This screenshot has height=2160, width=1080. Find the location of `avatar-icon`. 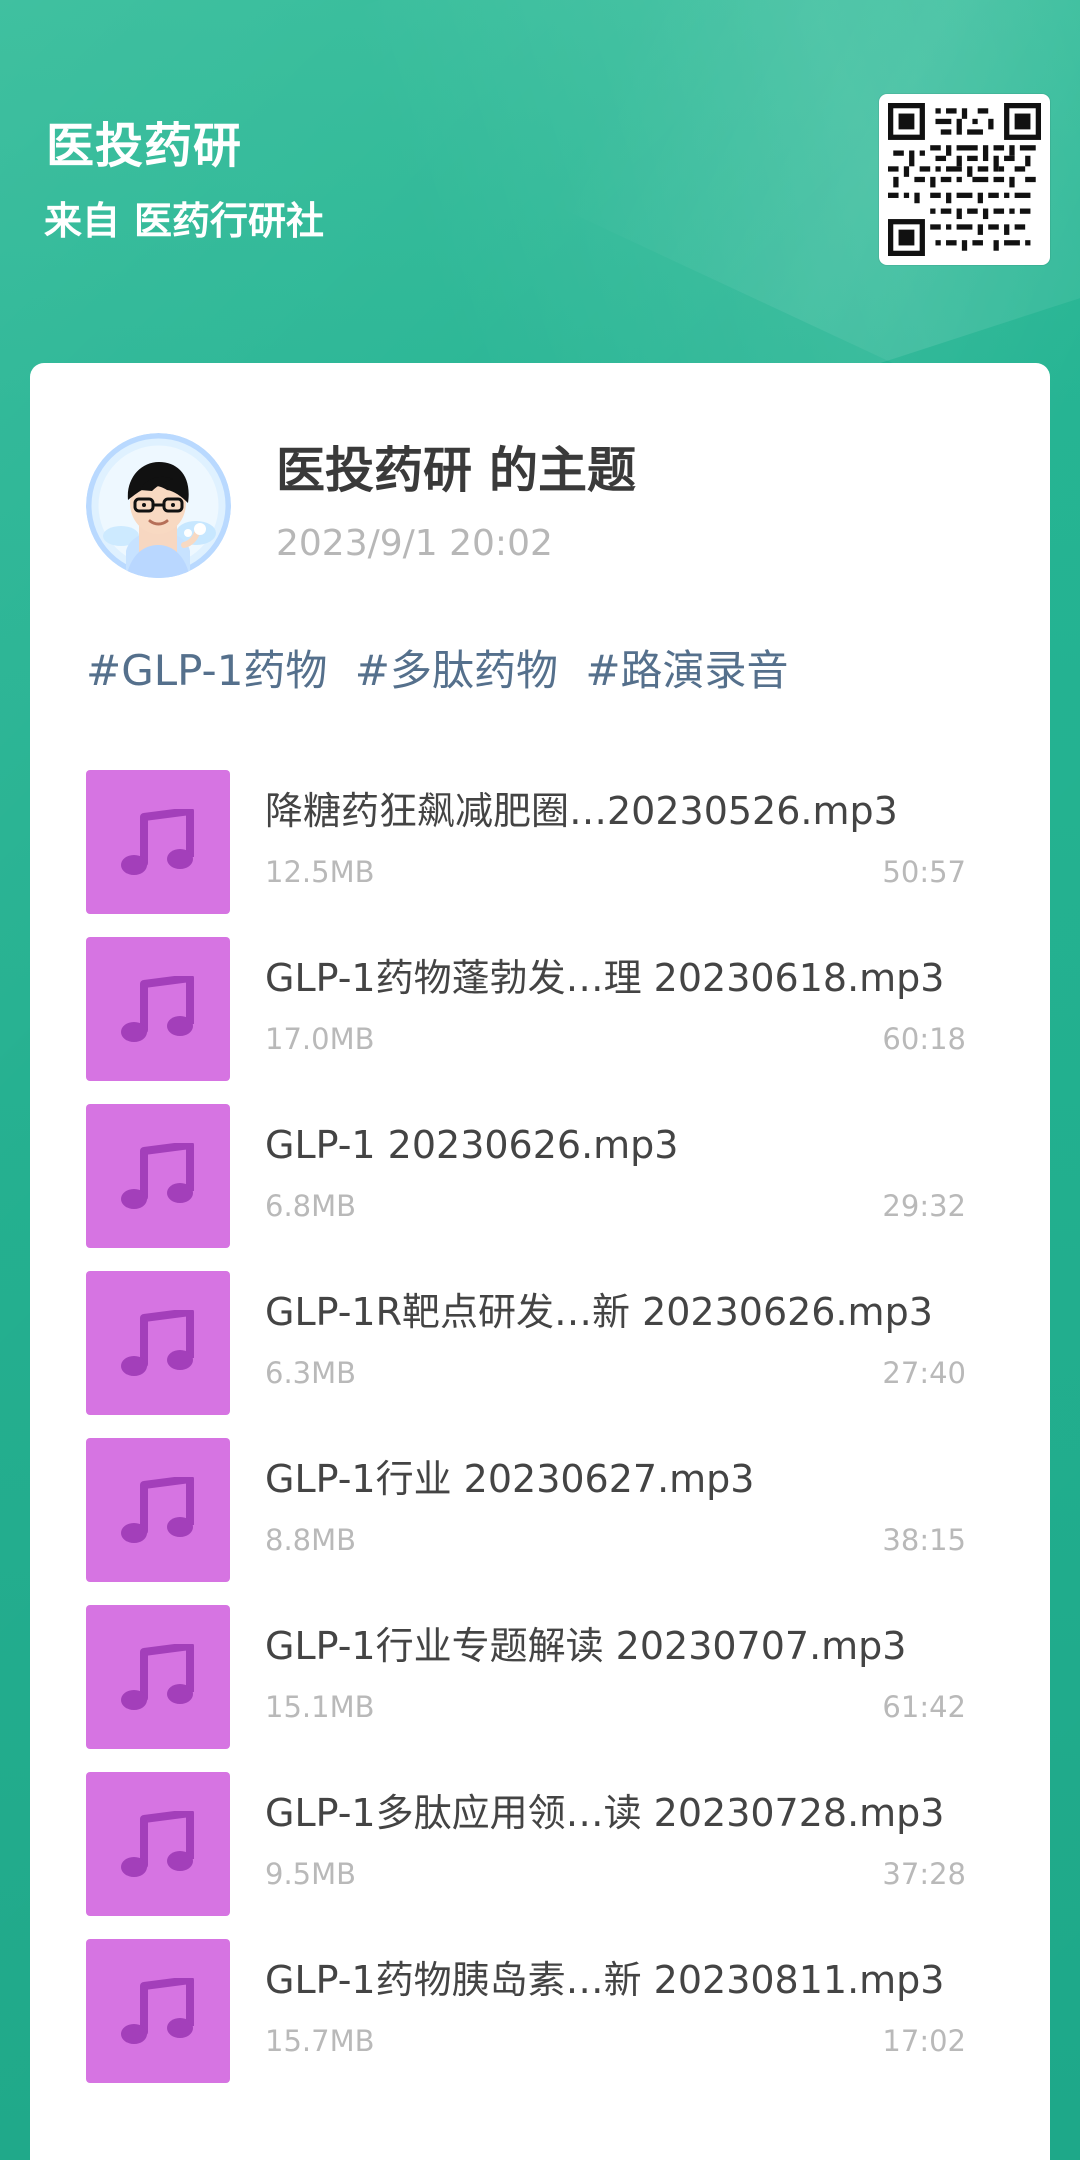

avatar-icon is located at coordinates (158, 505).